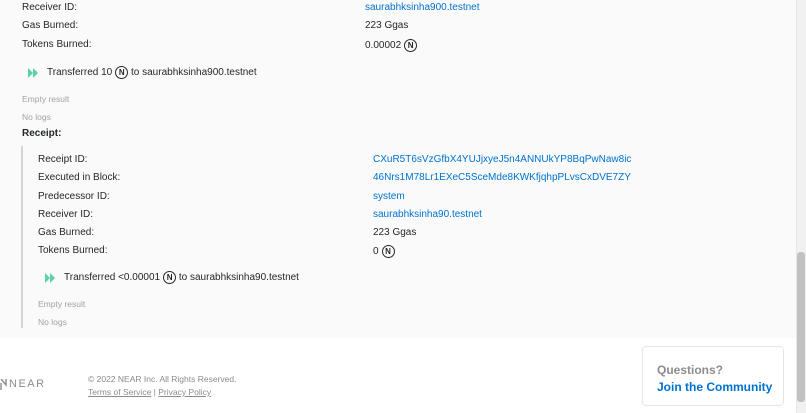 Image resolution: width=806 pixels, height=413 pixels. Describe the element at coordinates (184, 392) in the screenshot. I see `privacy-policy-link: Privacy Policy` at that location.